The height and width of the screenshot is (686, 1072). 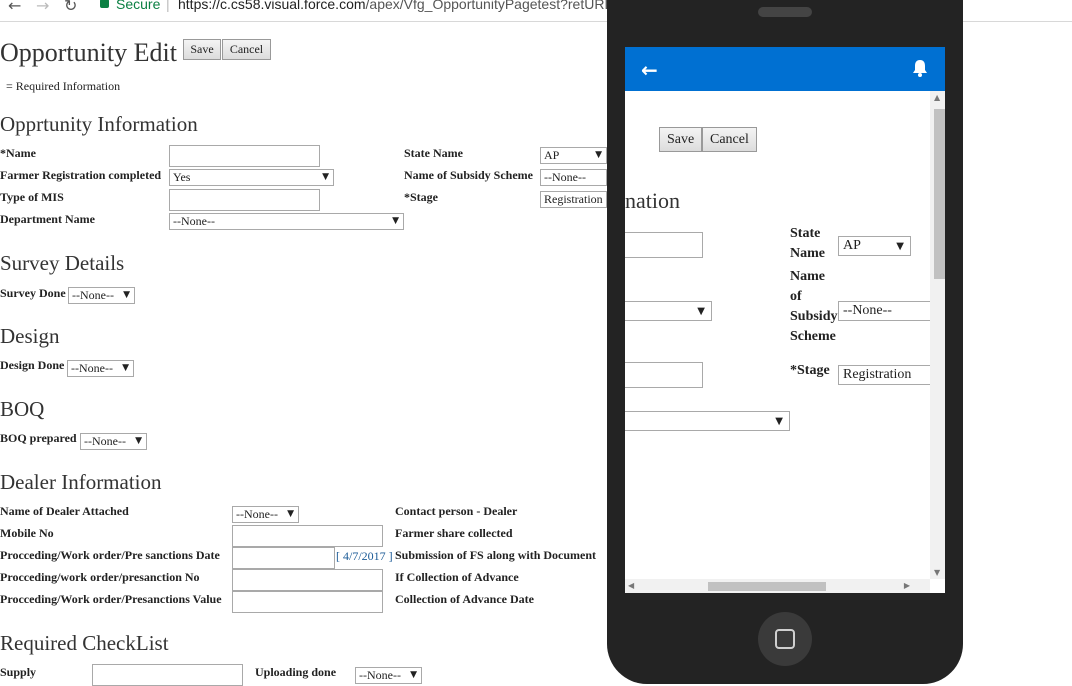 I want to click on department-select: --None-- ▼, so click(x=286, y=221).